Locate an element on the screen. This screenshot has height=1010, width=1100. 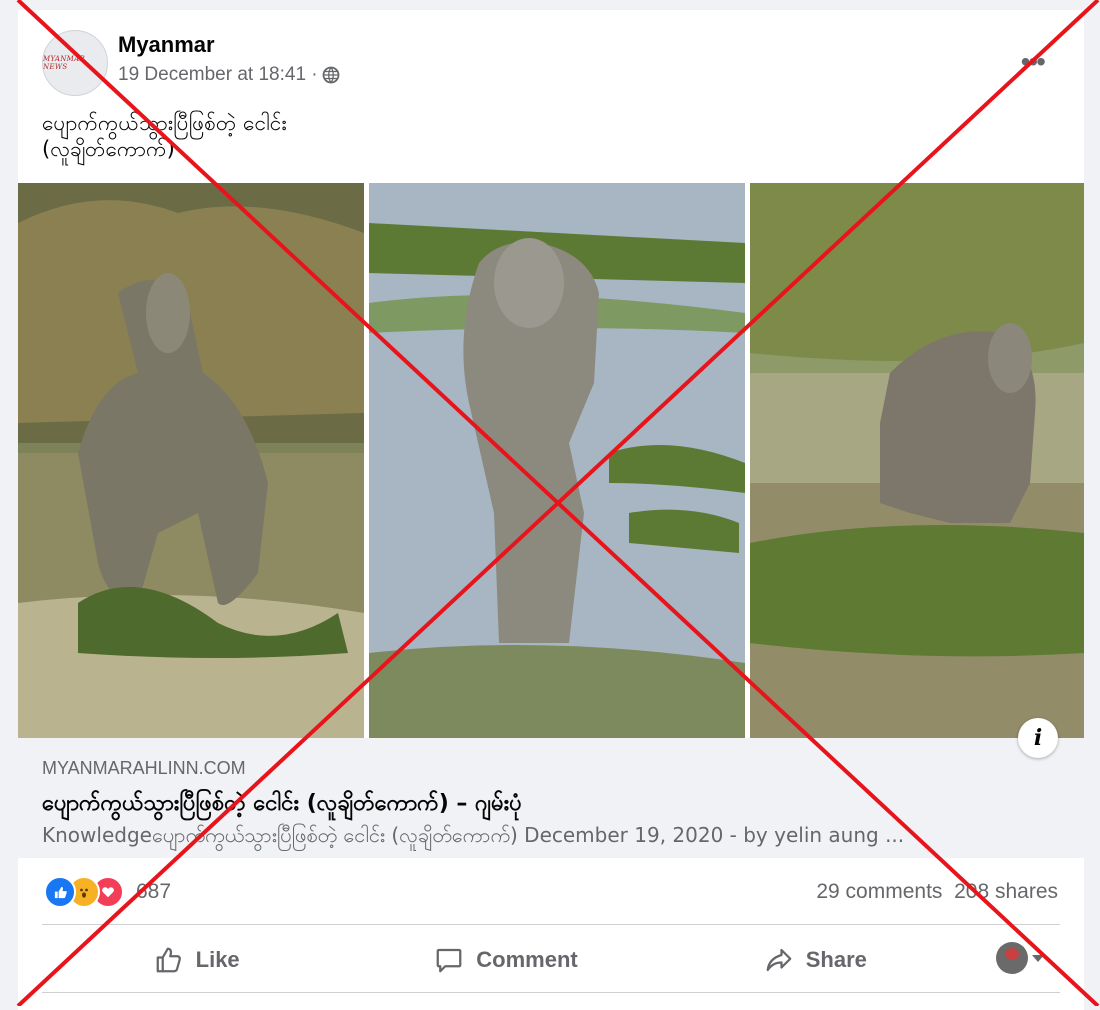
shares-count: 208 shares is located at coordinates (1006, 891).